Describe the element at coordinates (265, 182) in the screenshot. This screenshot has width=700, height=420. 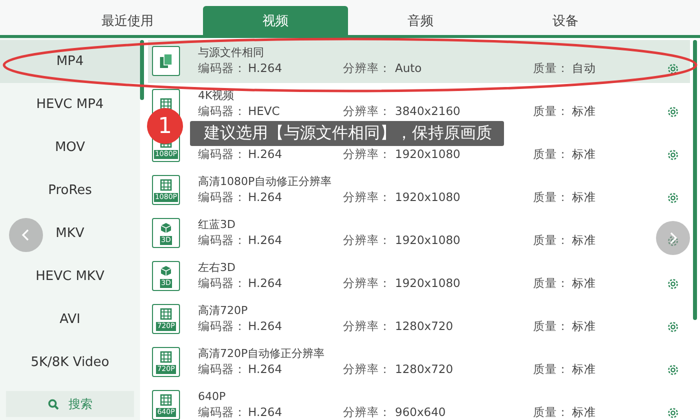
I see `preset-title: 高清1080P自动修正分辨率` at that location.